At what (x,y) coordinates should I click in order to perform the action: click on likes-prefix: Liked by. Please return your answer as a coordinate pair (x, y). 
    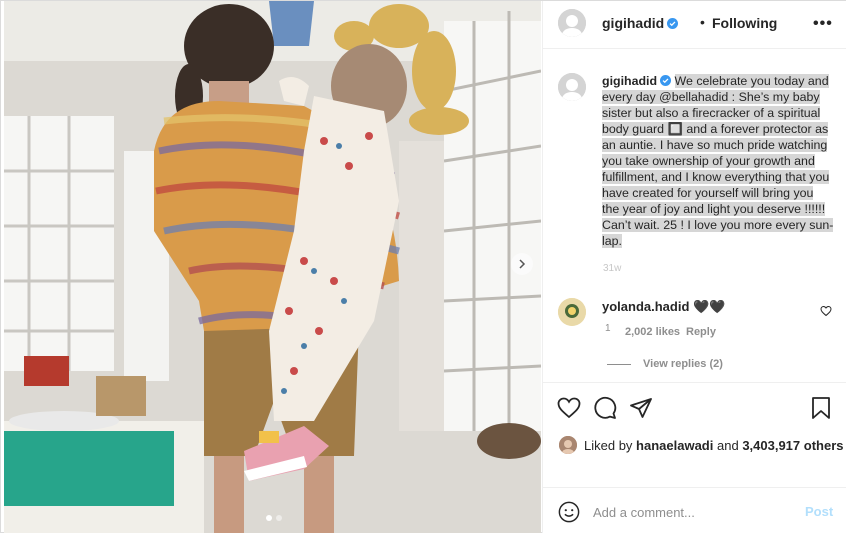
    Looking at the image, I should click on (608, 445).